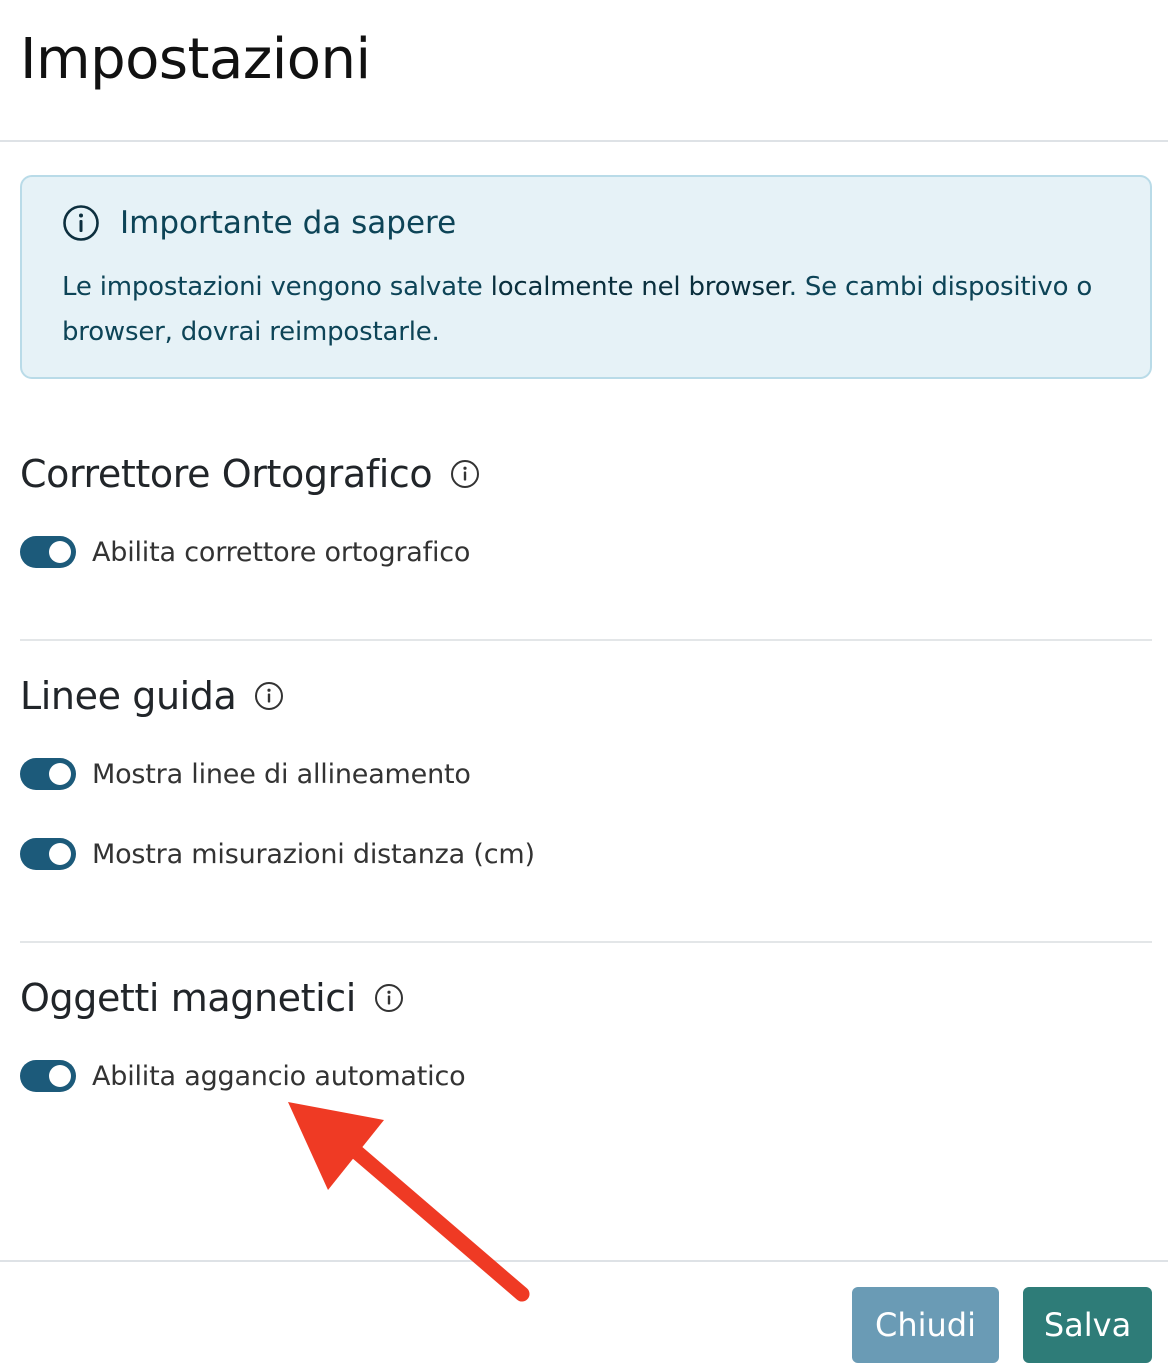 The height and width of the screenshot is (1370, 1168). What do you see at coordinates (48, 552) in the screenshot?
I see `toggle-switch-spellcheck` at bounding box center [48, 552].